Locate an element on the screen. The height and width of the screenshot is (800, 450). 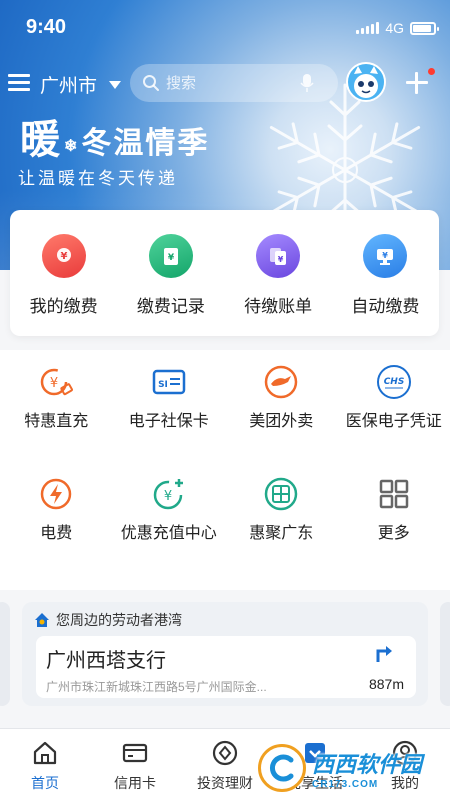
signal-icon is located at coordinates (368, 28).